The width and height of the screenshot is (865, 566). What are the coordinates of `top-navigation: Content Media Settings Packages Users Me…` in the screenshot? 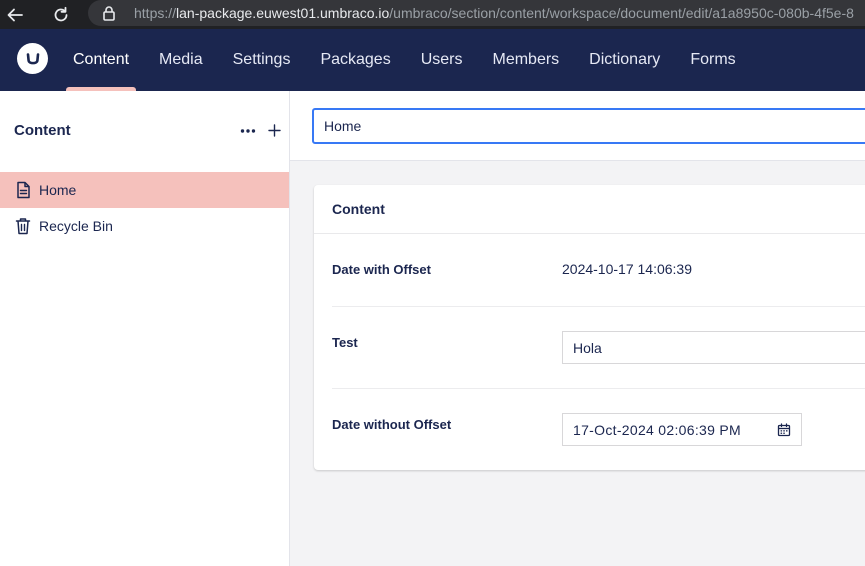 It's located at (432, 60).